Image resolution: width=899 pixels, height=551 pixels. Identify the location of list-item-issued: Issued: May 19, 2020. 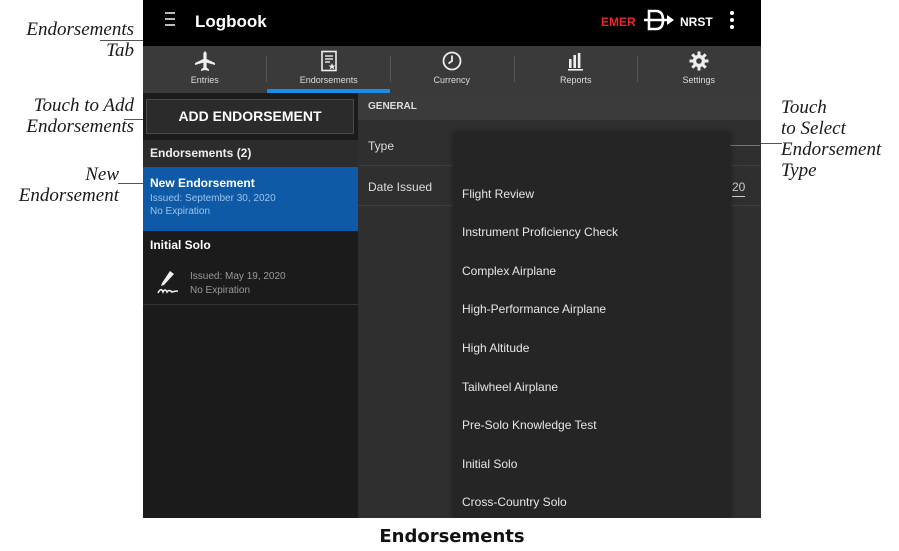
(238, 276).